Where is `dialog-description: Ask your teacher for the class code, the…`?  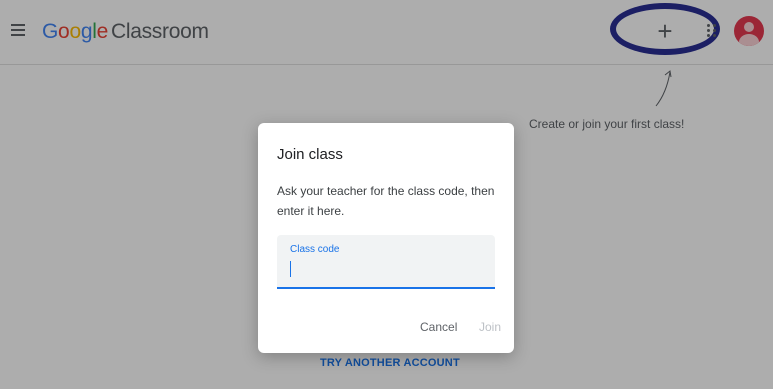
dialog-description: Ask your teacher for the class code, the… is located at coordinates (386, 201).